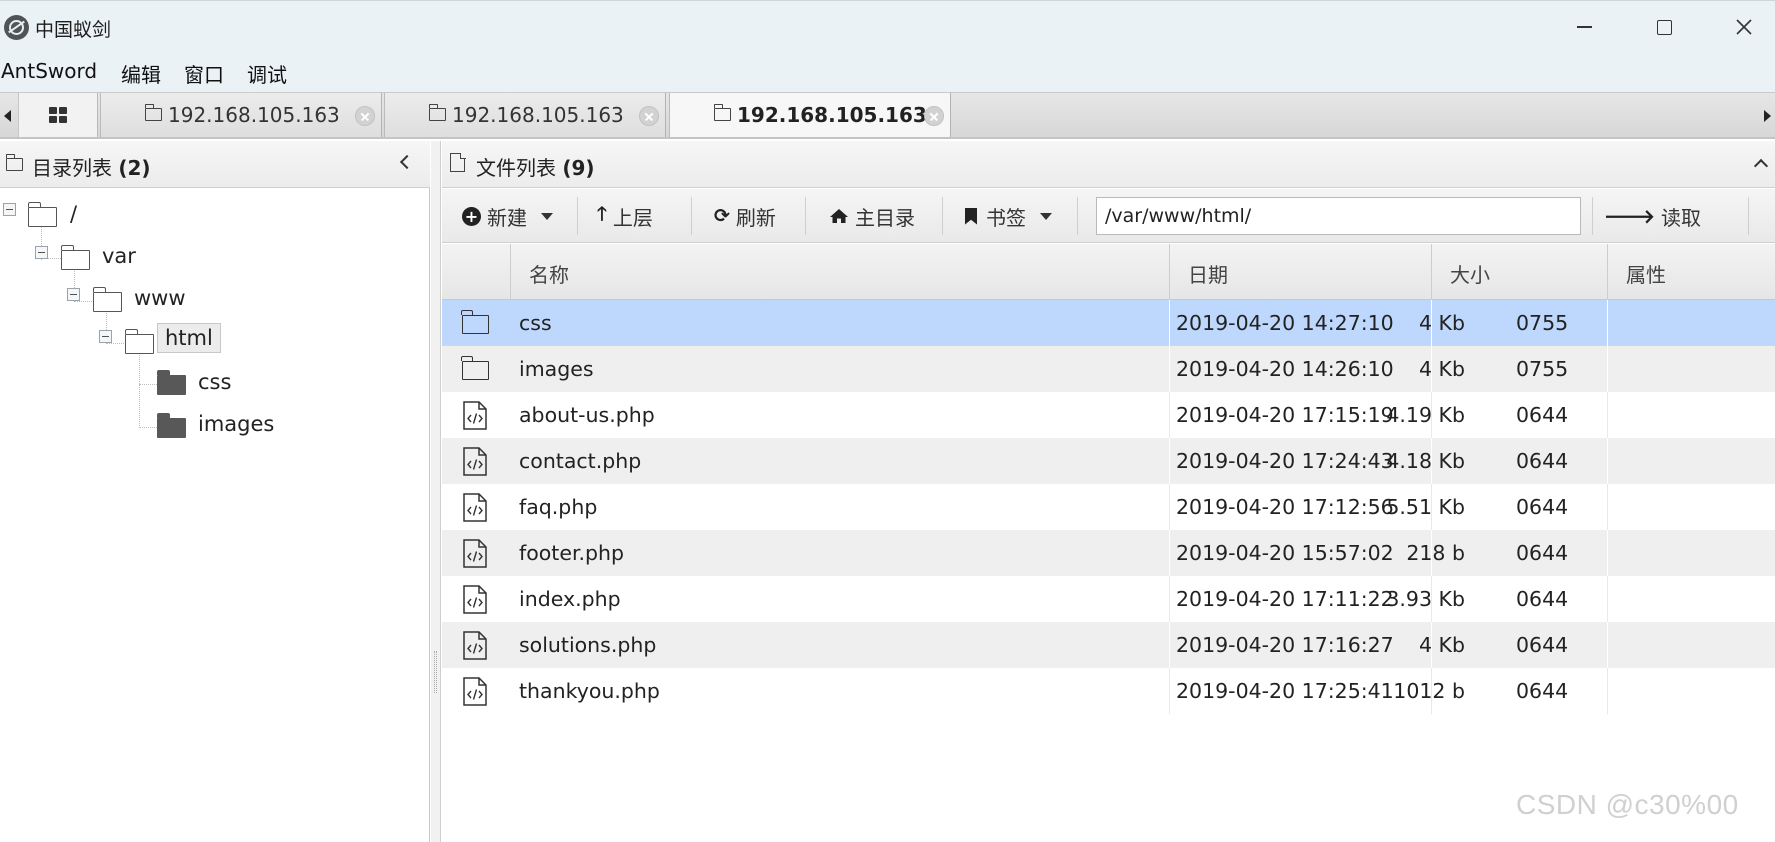  What do you see at coordinates (267, 73) in the screenshot?
I see `menu-debug: 调试` at bounding box center [267, 73].